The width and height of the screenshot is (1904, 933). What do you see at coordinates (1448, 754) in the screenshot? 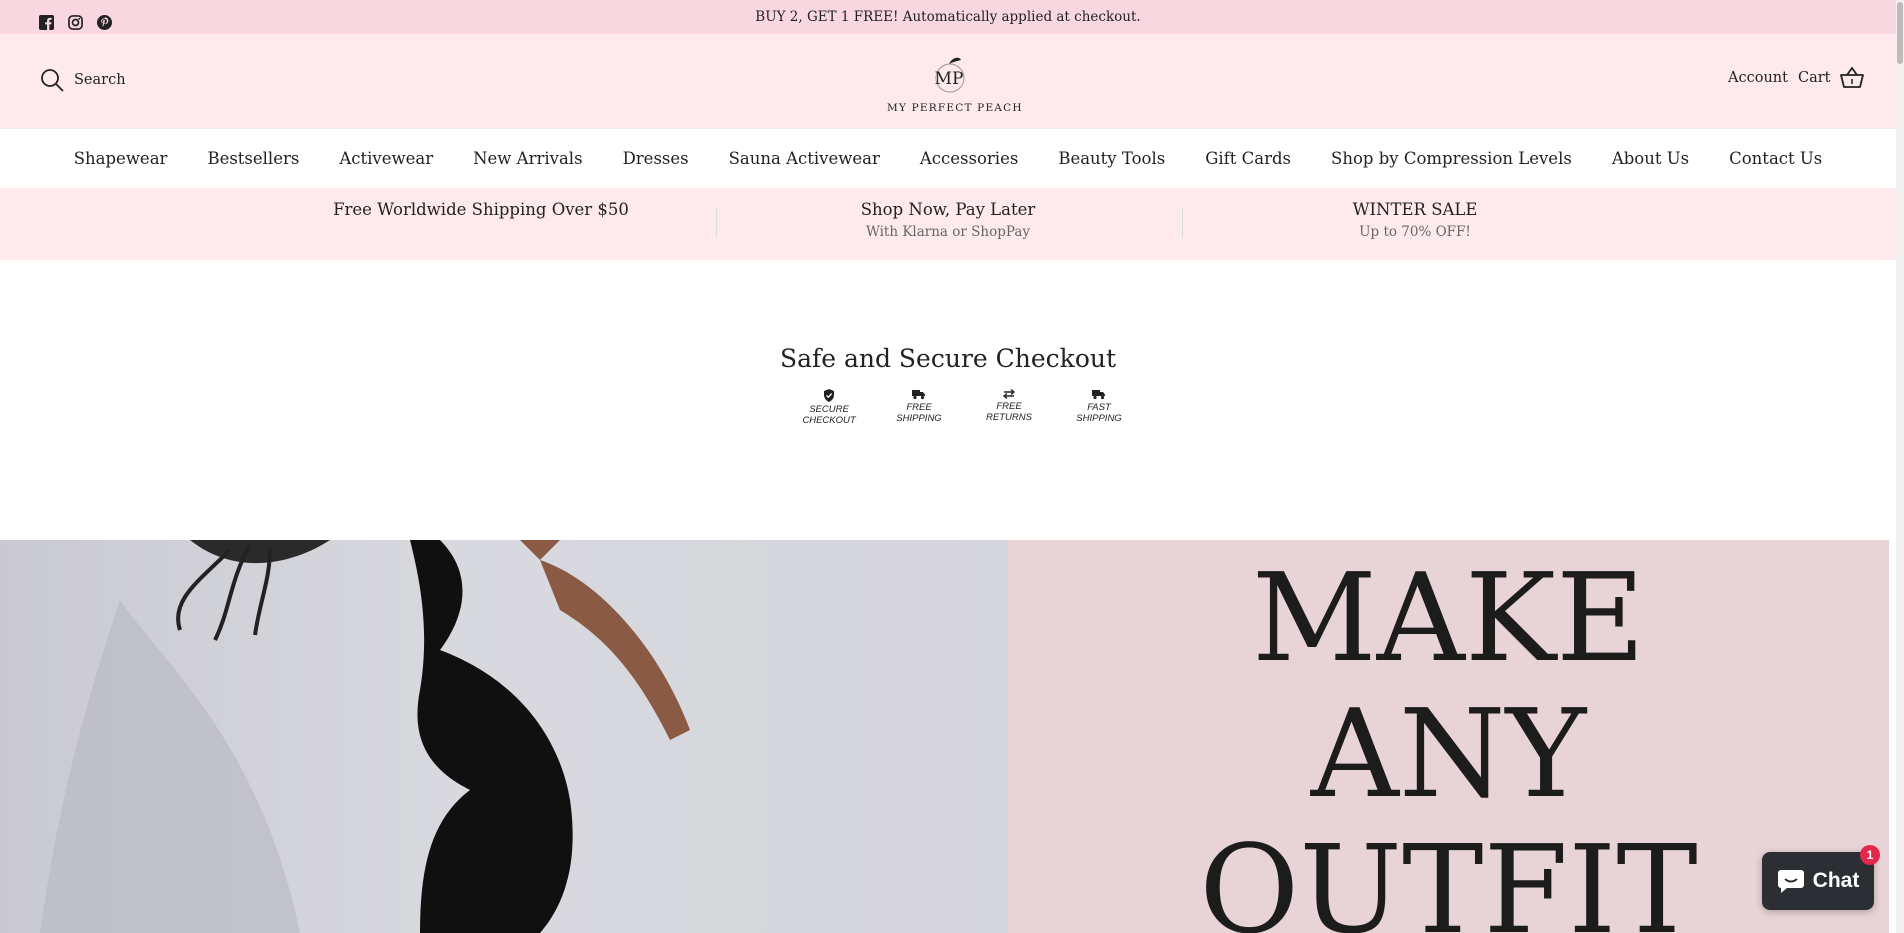
I see `hero-line: ANY` at bounding box center [1448, 754].